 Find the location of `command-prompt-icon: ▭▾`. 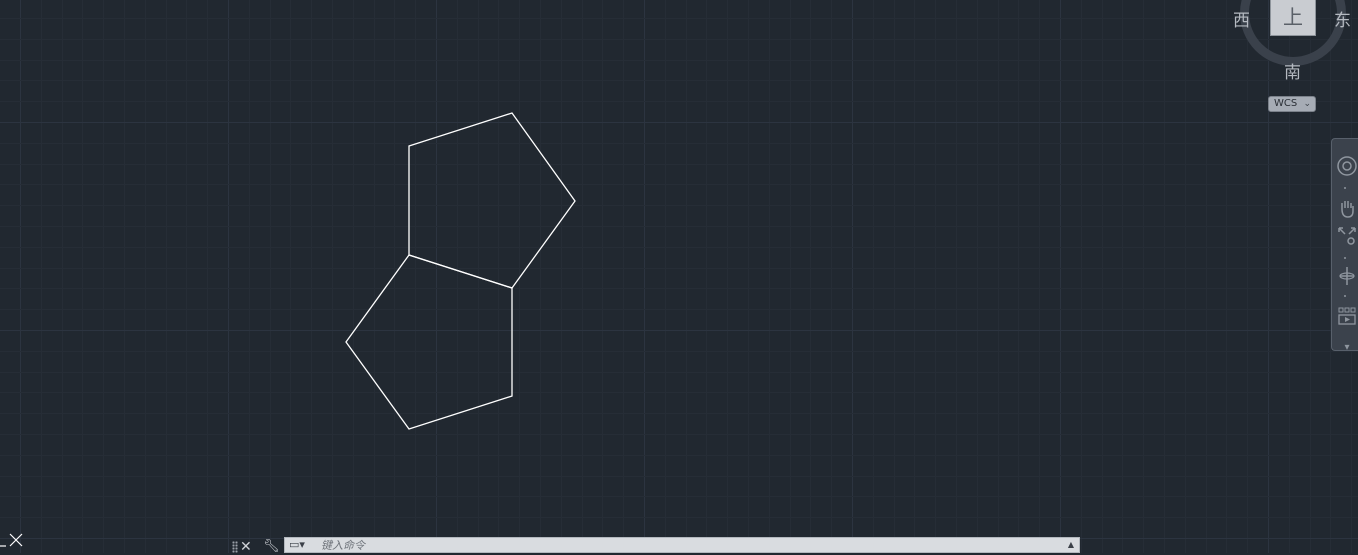

command-prompt-icon: ▭▾ is located at coordinates (297, 545).